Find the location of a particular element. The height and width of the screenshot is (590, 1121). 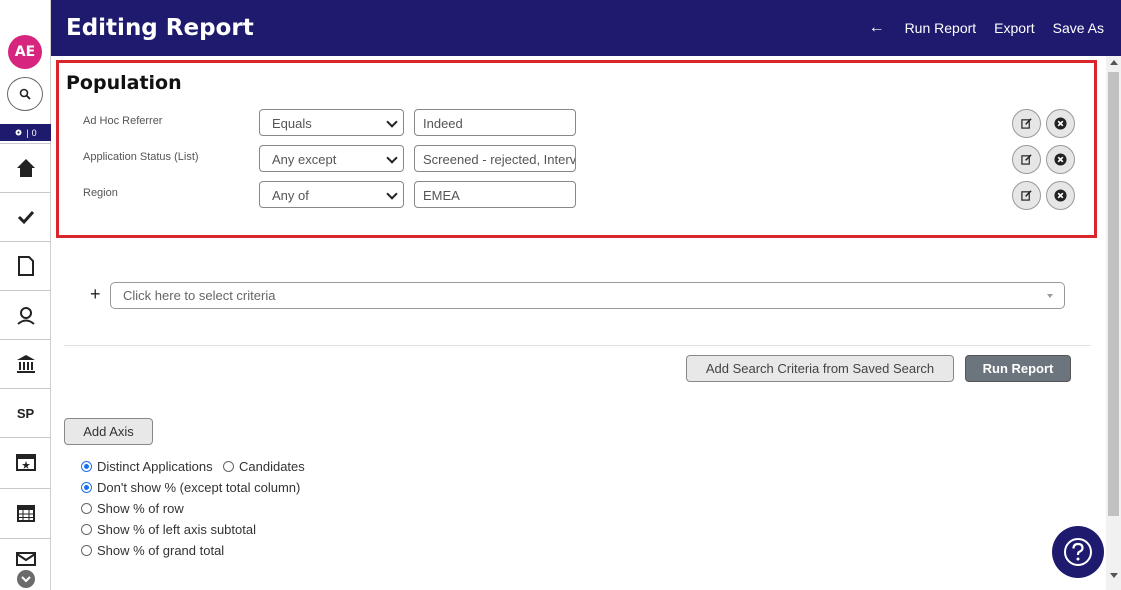

search-icon is located at coordinates (25, 94).